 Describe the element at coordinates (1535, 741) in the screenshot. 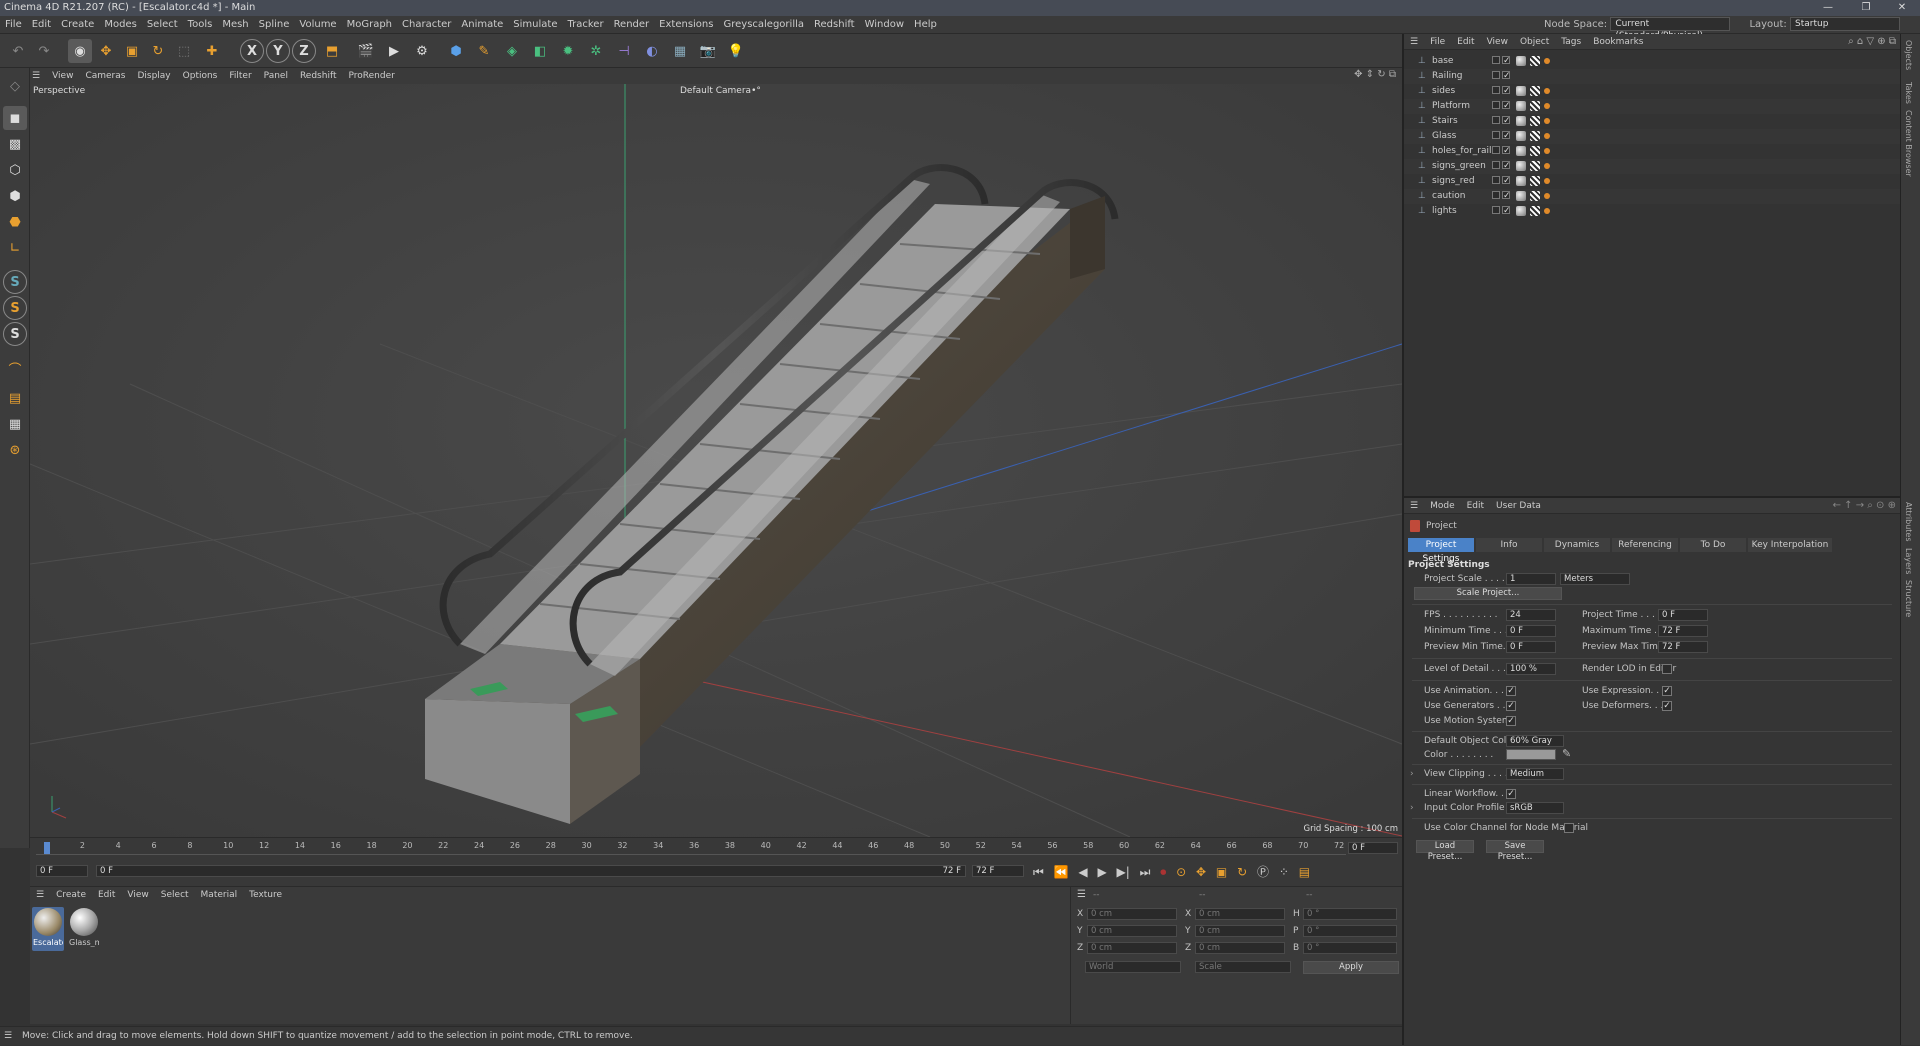

I see `default-color-dropdown: 60% Gray` at that location.